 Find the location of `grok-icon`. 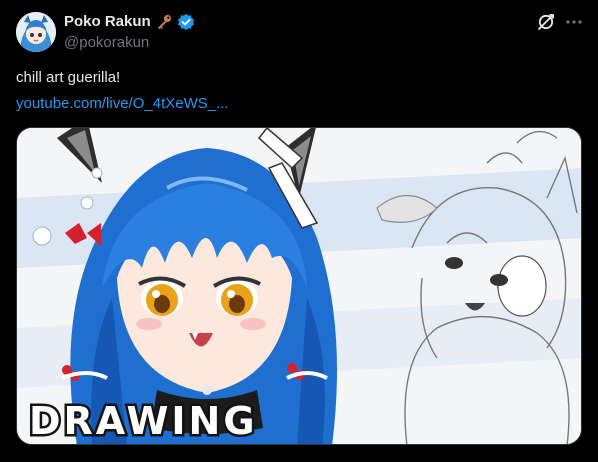

grok-icon is located at coordinates (546, 24).